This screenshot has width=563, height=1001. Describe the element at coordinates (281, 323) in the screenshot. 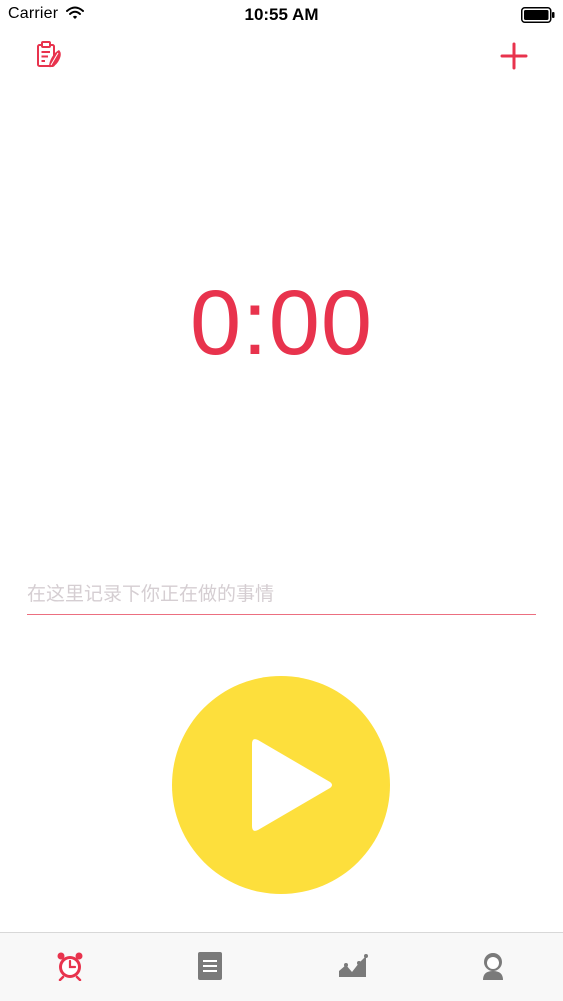

I see `timer-display: 0:00` at that location.